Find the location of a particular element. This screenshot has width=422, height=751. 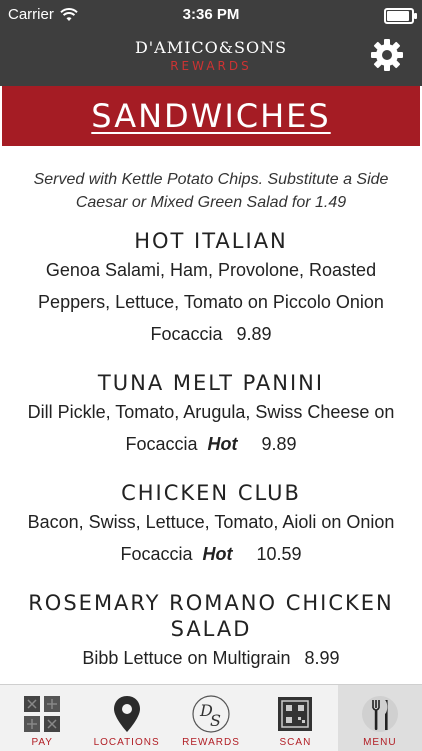

battery-icon is located at coordinates (400, 16).